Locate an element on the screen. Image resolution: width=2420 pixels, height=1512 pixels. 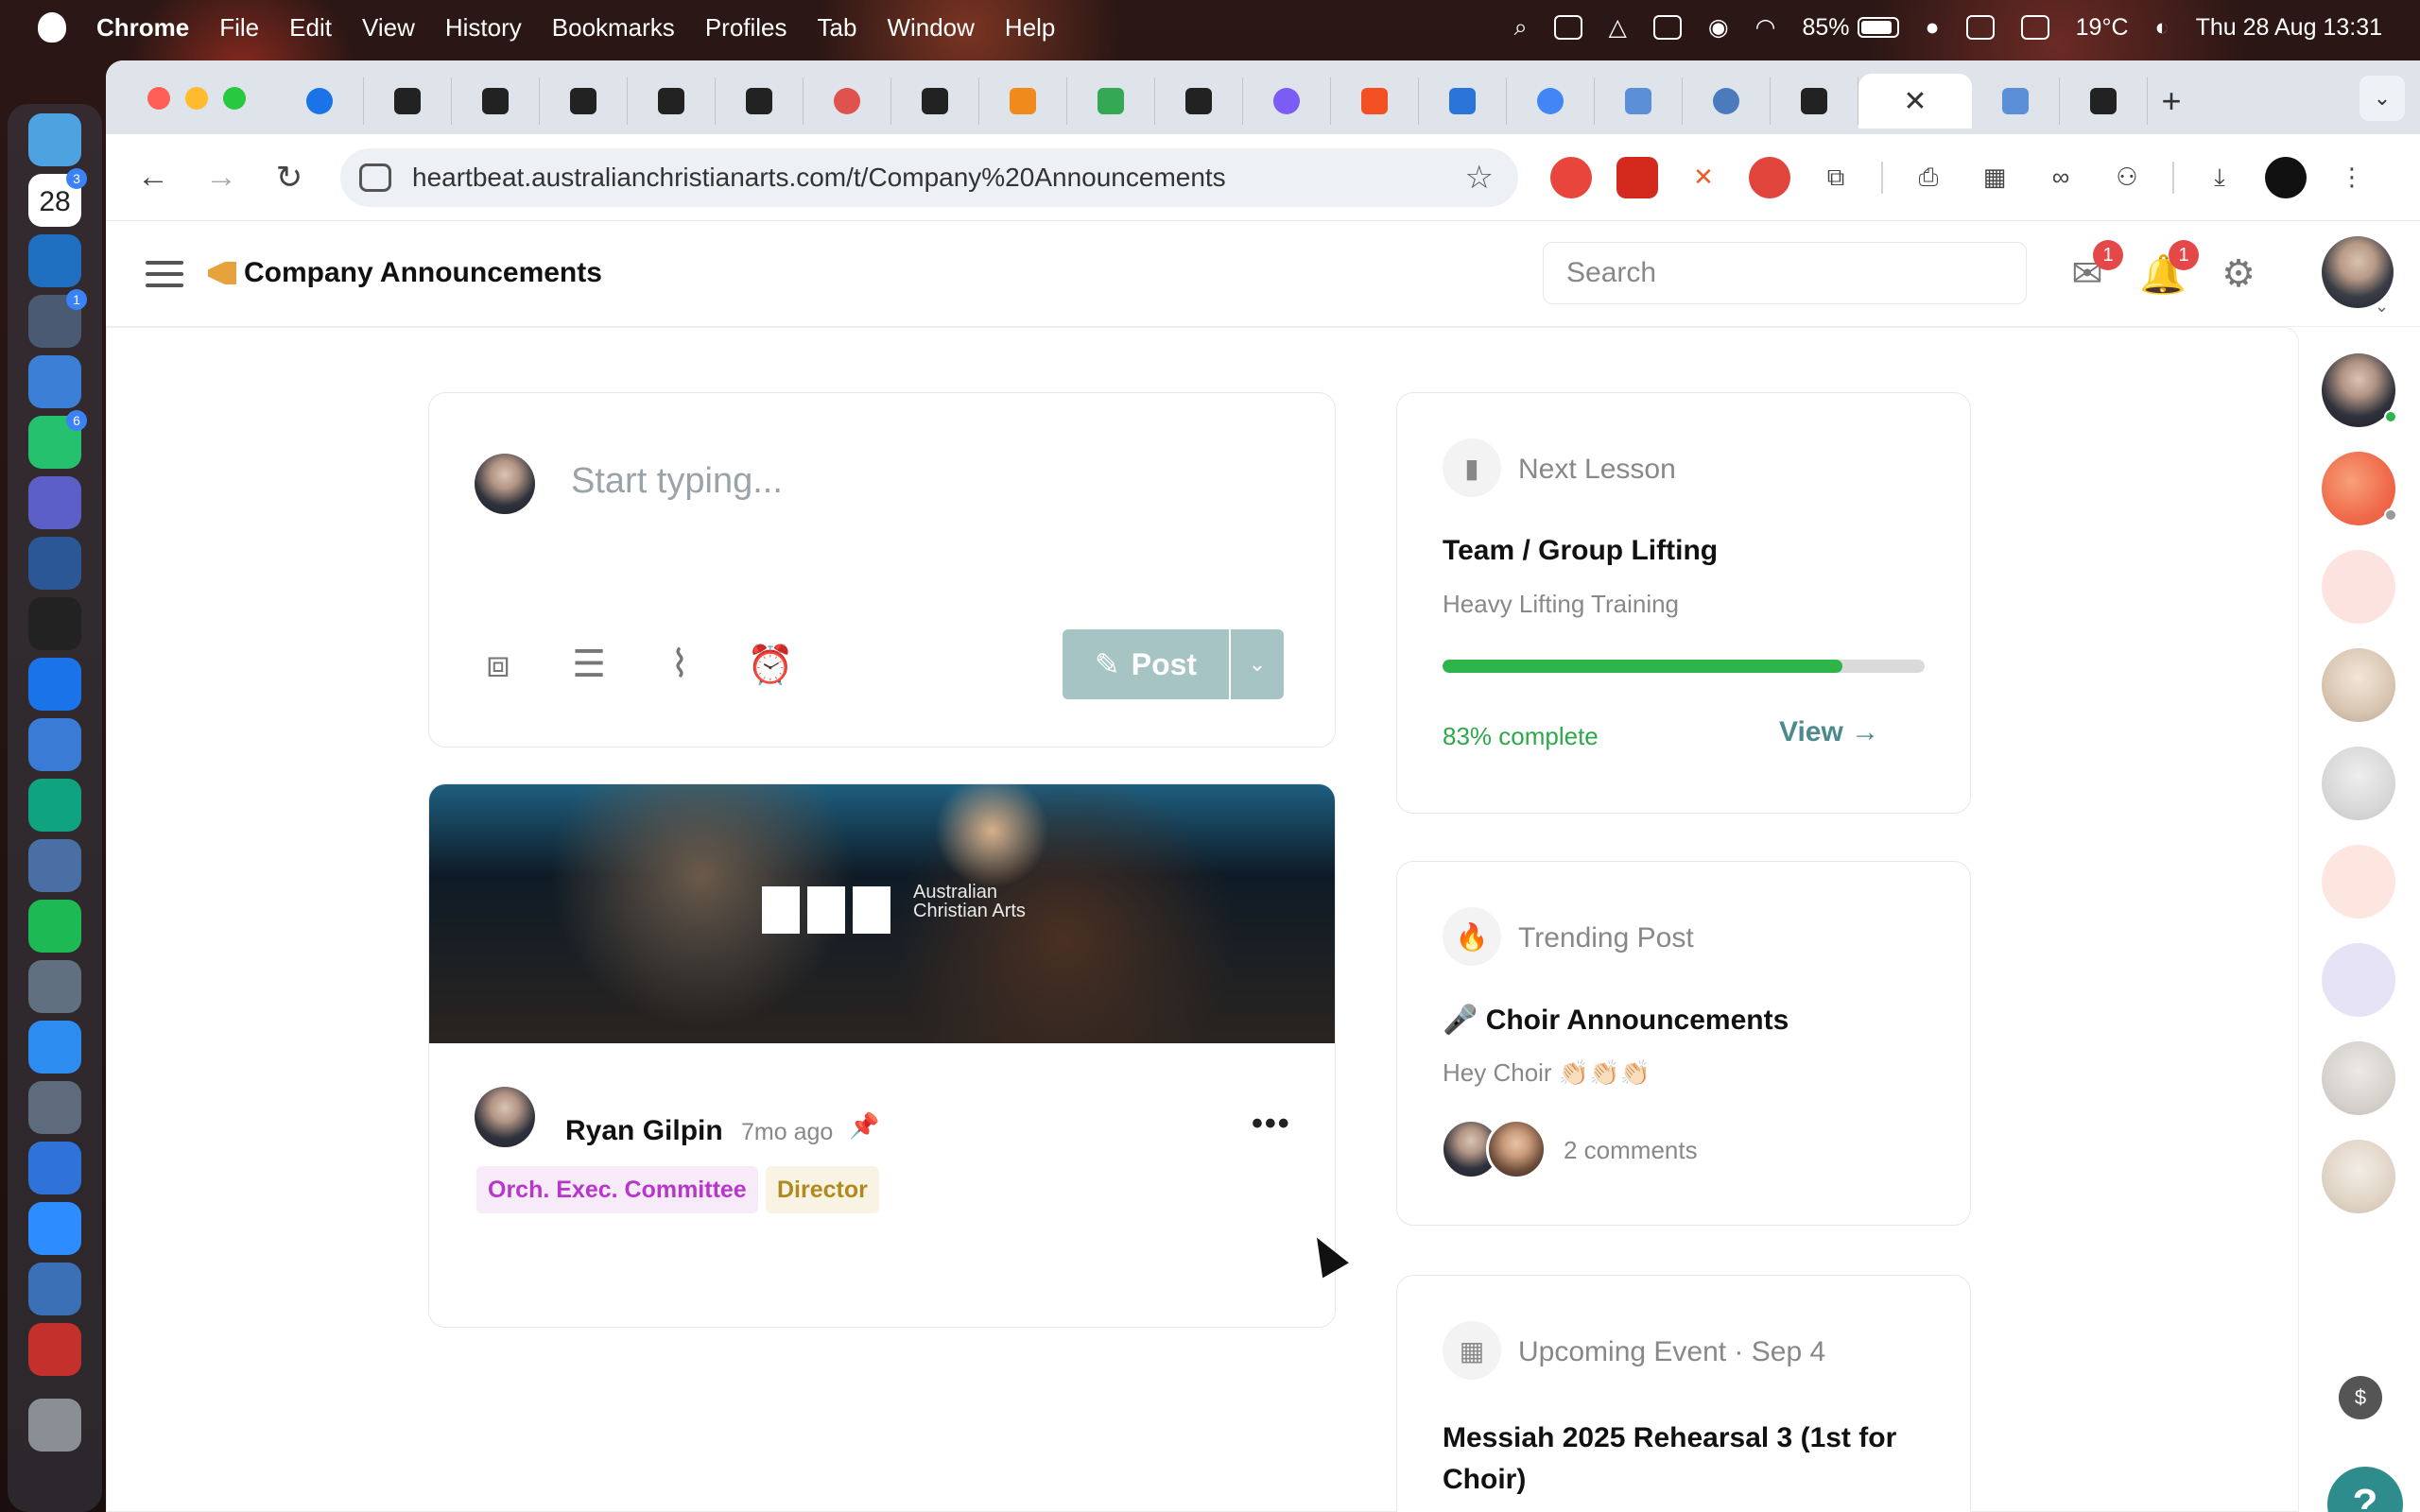
chrome-menu-icon: ⋮ is located at coordinates (2352, 177).